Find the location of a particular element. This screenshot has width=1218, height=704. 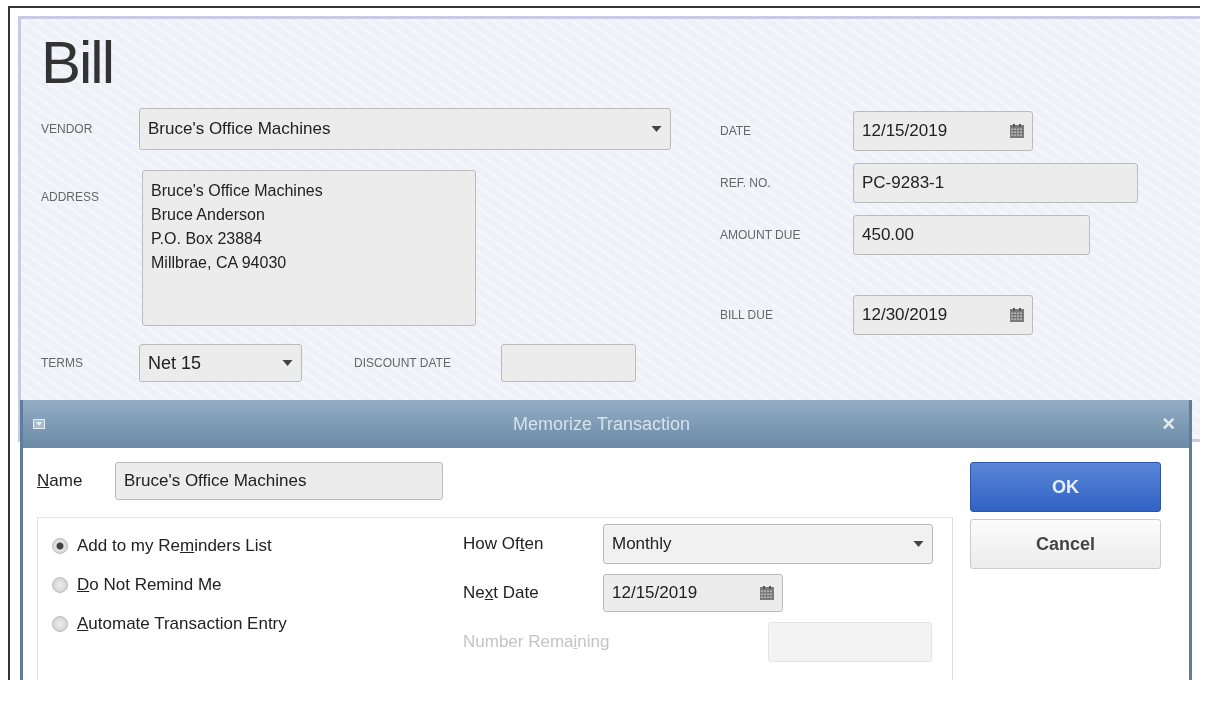

window-menu-icon is located at coordinates (39, 424).